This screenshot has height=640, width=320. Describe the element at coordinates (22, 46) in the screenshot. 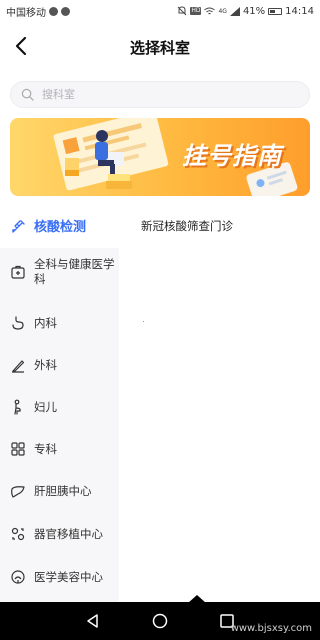

I see `back-arrow-icon` at that location.